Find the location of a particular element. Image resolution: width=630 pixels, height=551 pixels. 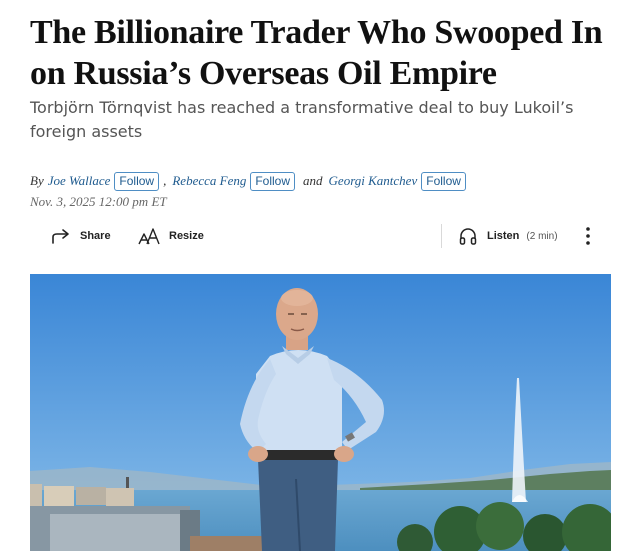

author-link-joe-wallace: Joe Wallace is located at coordinates (79, 181).